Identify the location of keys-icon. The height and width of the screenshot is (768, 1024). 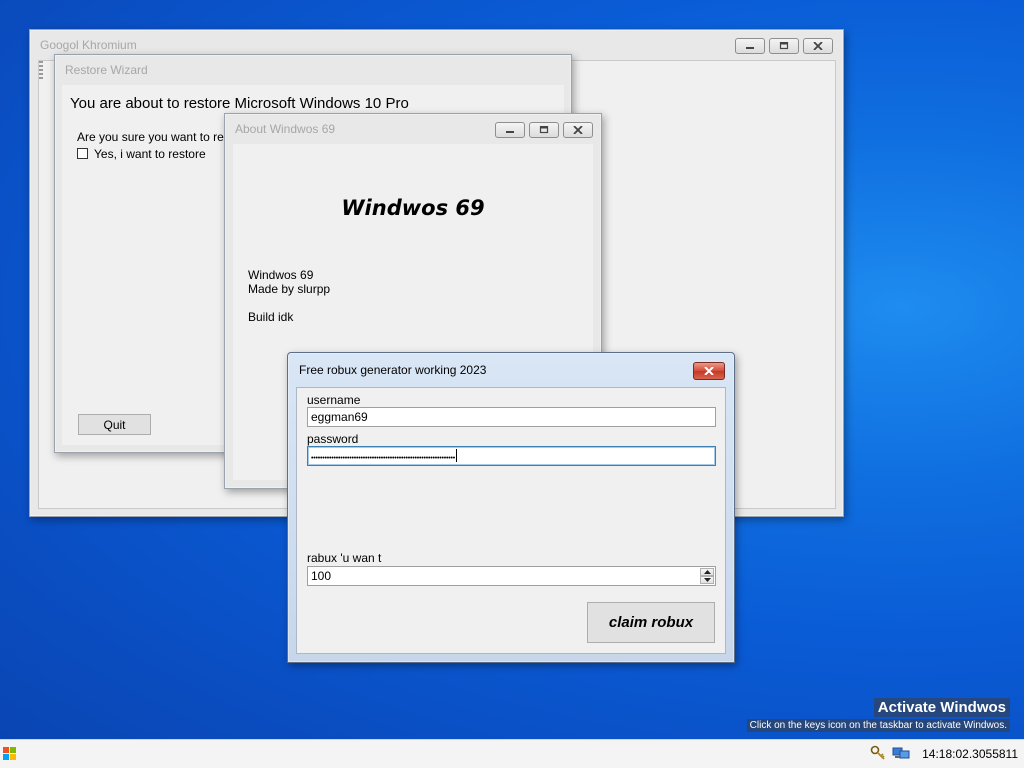
(878, 754).